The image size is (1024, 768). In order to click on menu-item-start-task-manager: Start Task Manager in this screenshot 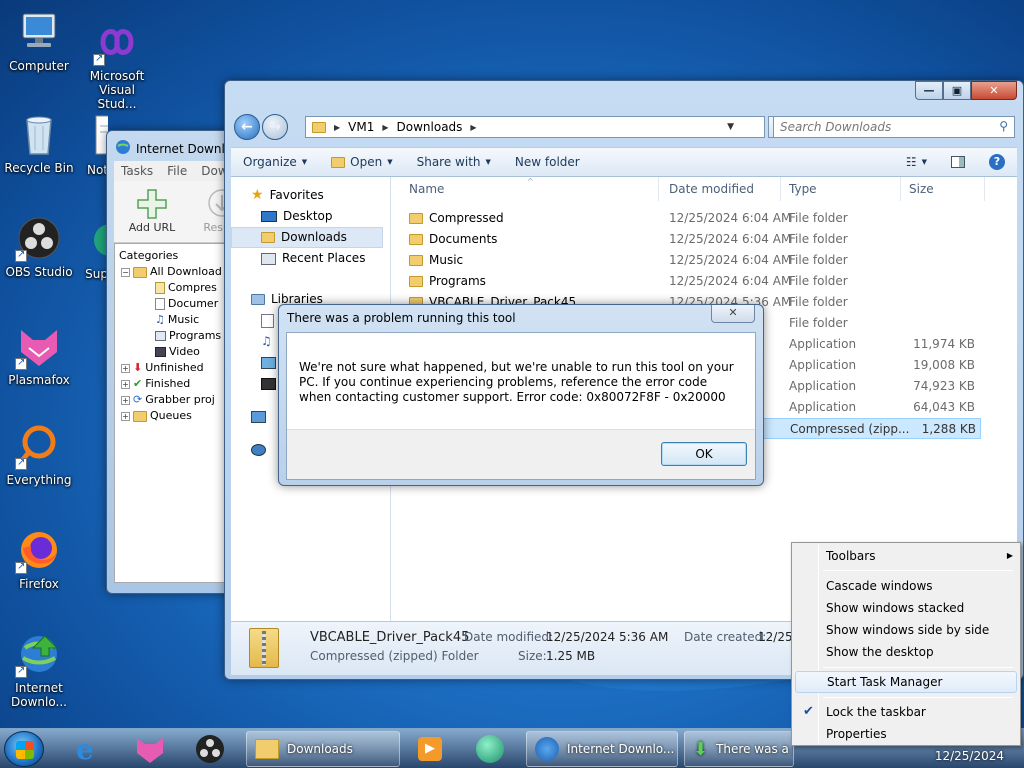, I will do `click(906, 682)`.